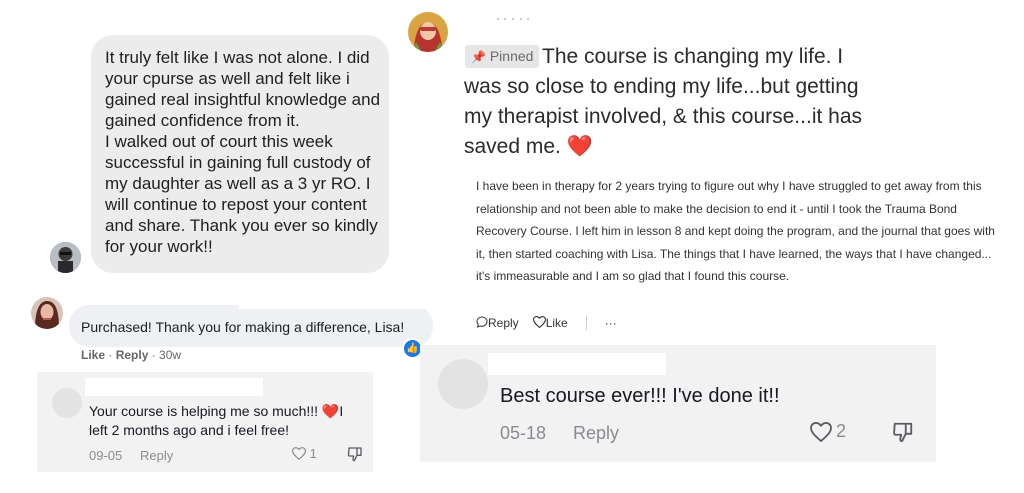 The image size is (1024, 493). I want to click on like-count: 1, so click(313, 453).